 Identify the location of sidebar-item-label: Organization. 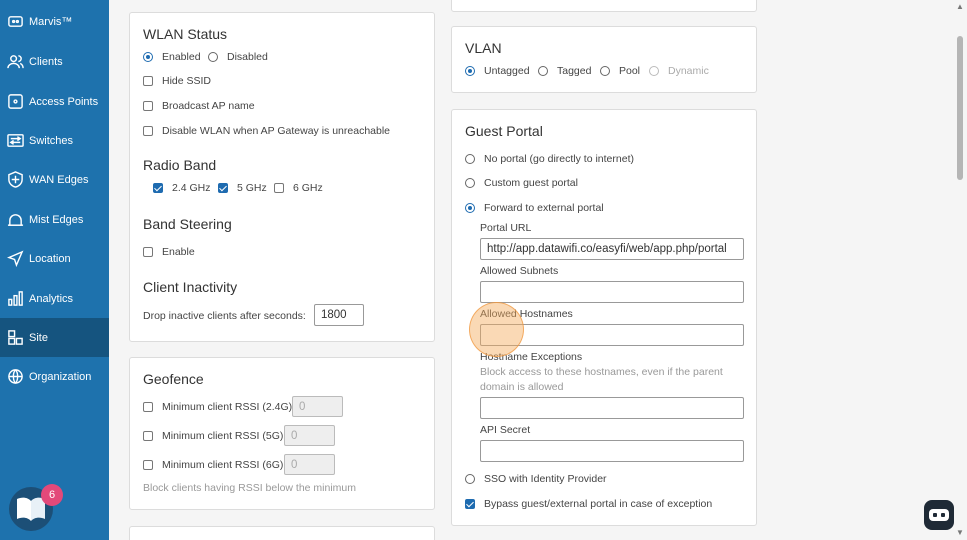
(60, 376).